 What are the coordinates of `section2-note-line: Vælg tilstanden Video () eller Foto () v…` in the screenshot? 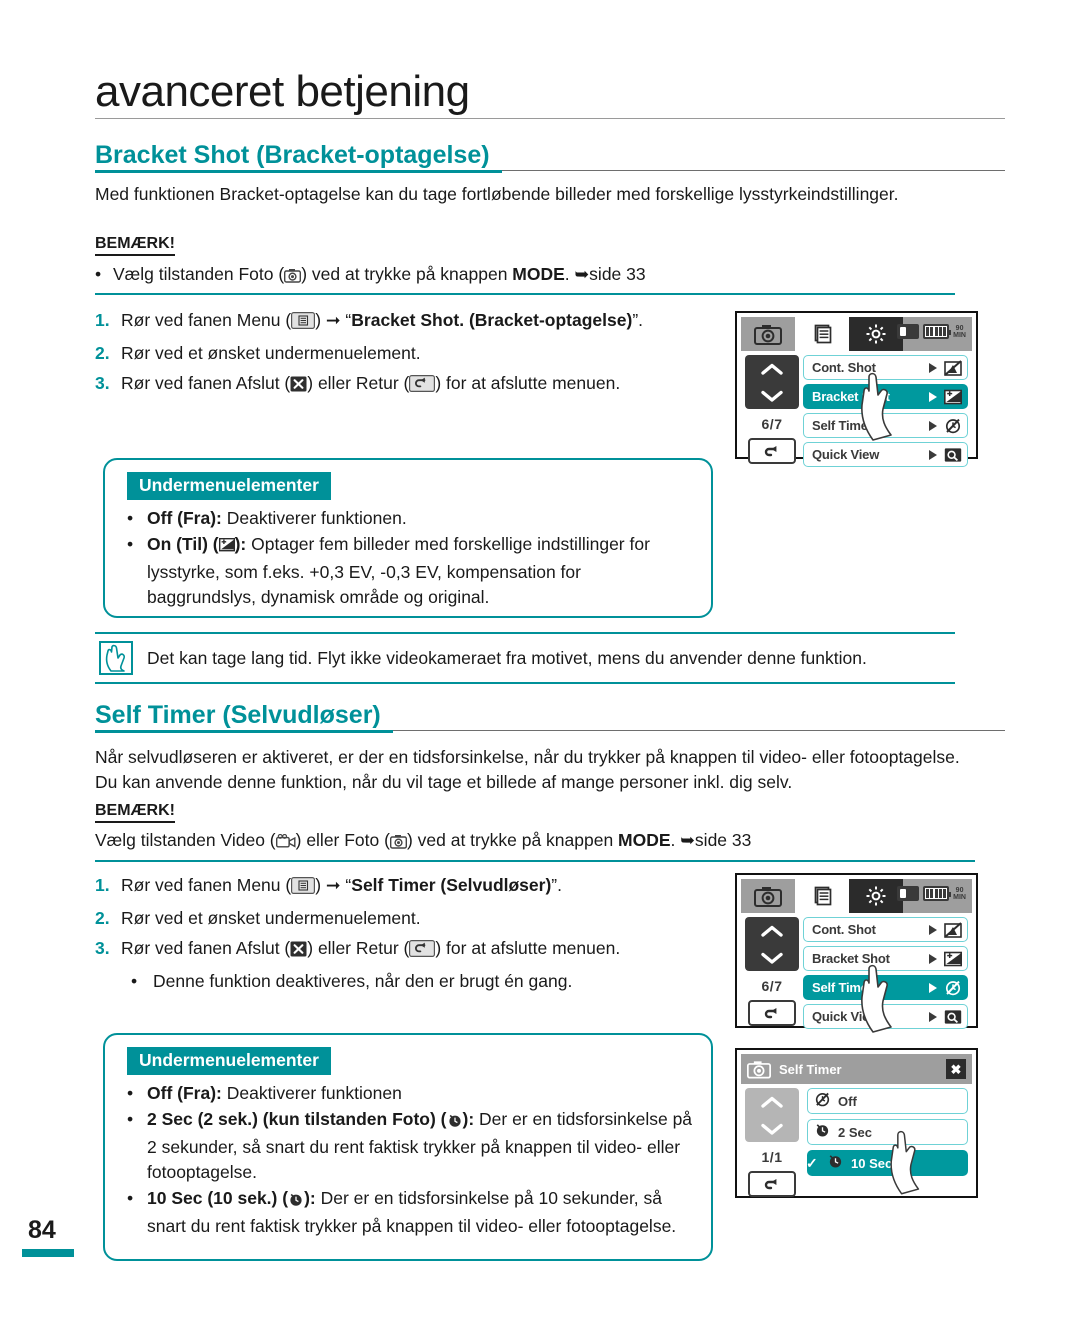 It's located at (535, 842).